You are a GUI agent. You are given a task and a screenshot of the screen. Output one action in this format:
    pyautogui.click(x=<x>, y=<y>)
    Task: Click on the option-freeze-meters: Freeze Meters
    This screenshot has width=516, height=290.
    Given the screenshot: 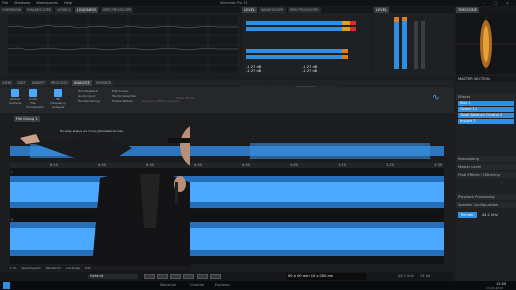 What is the action you would take?
    pyautogui.click(x=124, y=101)
    